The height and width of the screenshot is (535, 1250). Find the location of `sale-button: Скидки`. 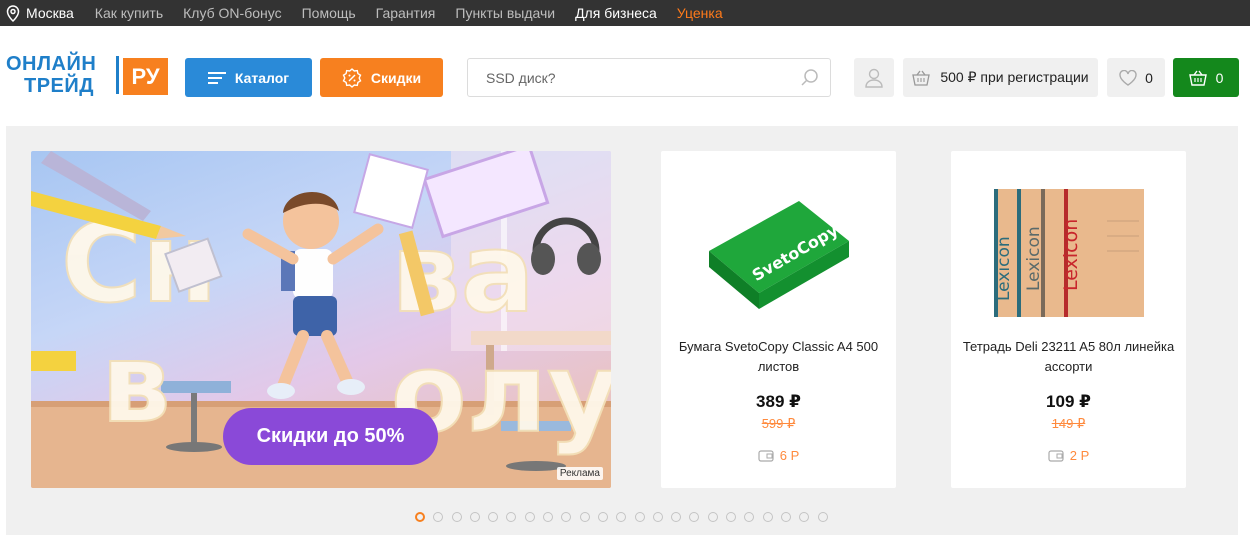

sale-button: Скидки is located at coordinates (381, 77).